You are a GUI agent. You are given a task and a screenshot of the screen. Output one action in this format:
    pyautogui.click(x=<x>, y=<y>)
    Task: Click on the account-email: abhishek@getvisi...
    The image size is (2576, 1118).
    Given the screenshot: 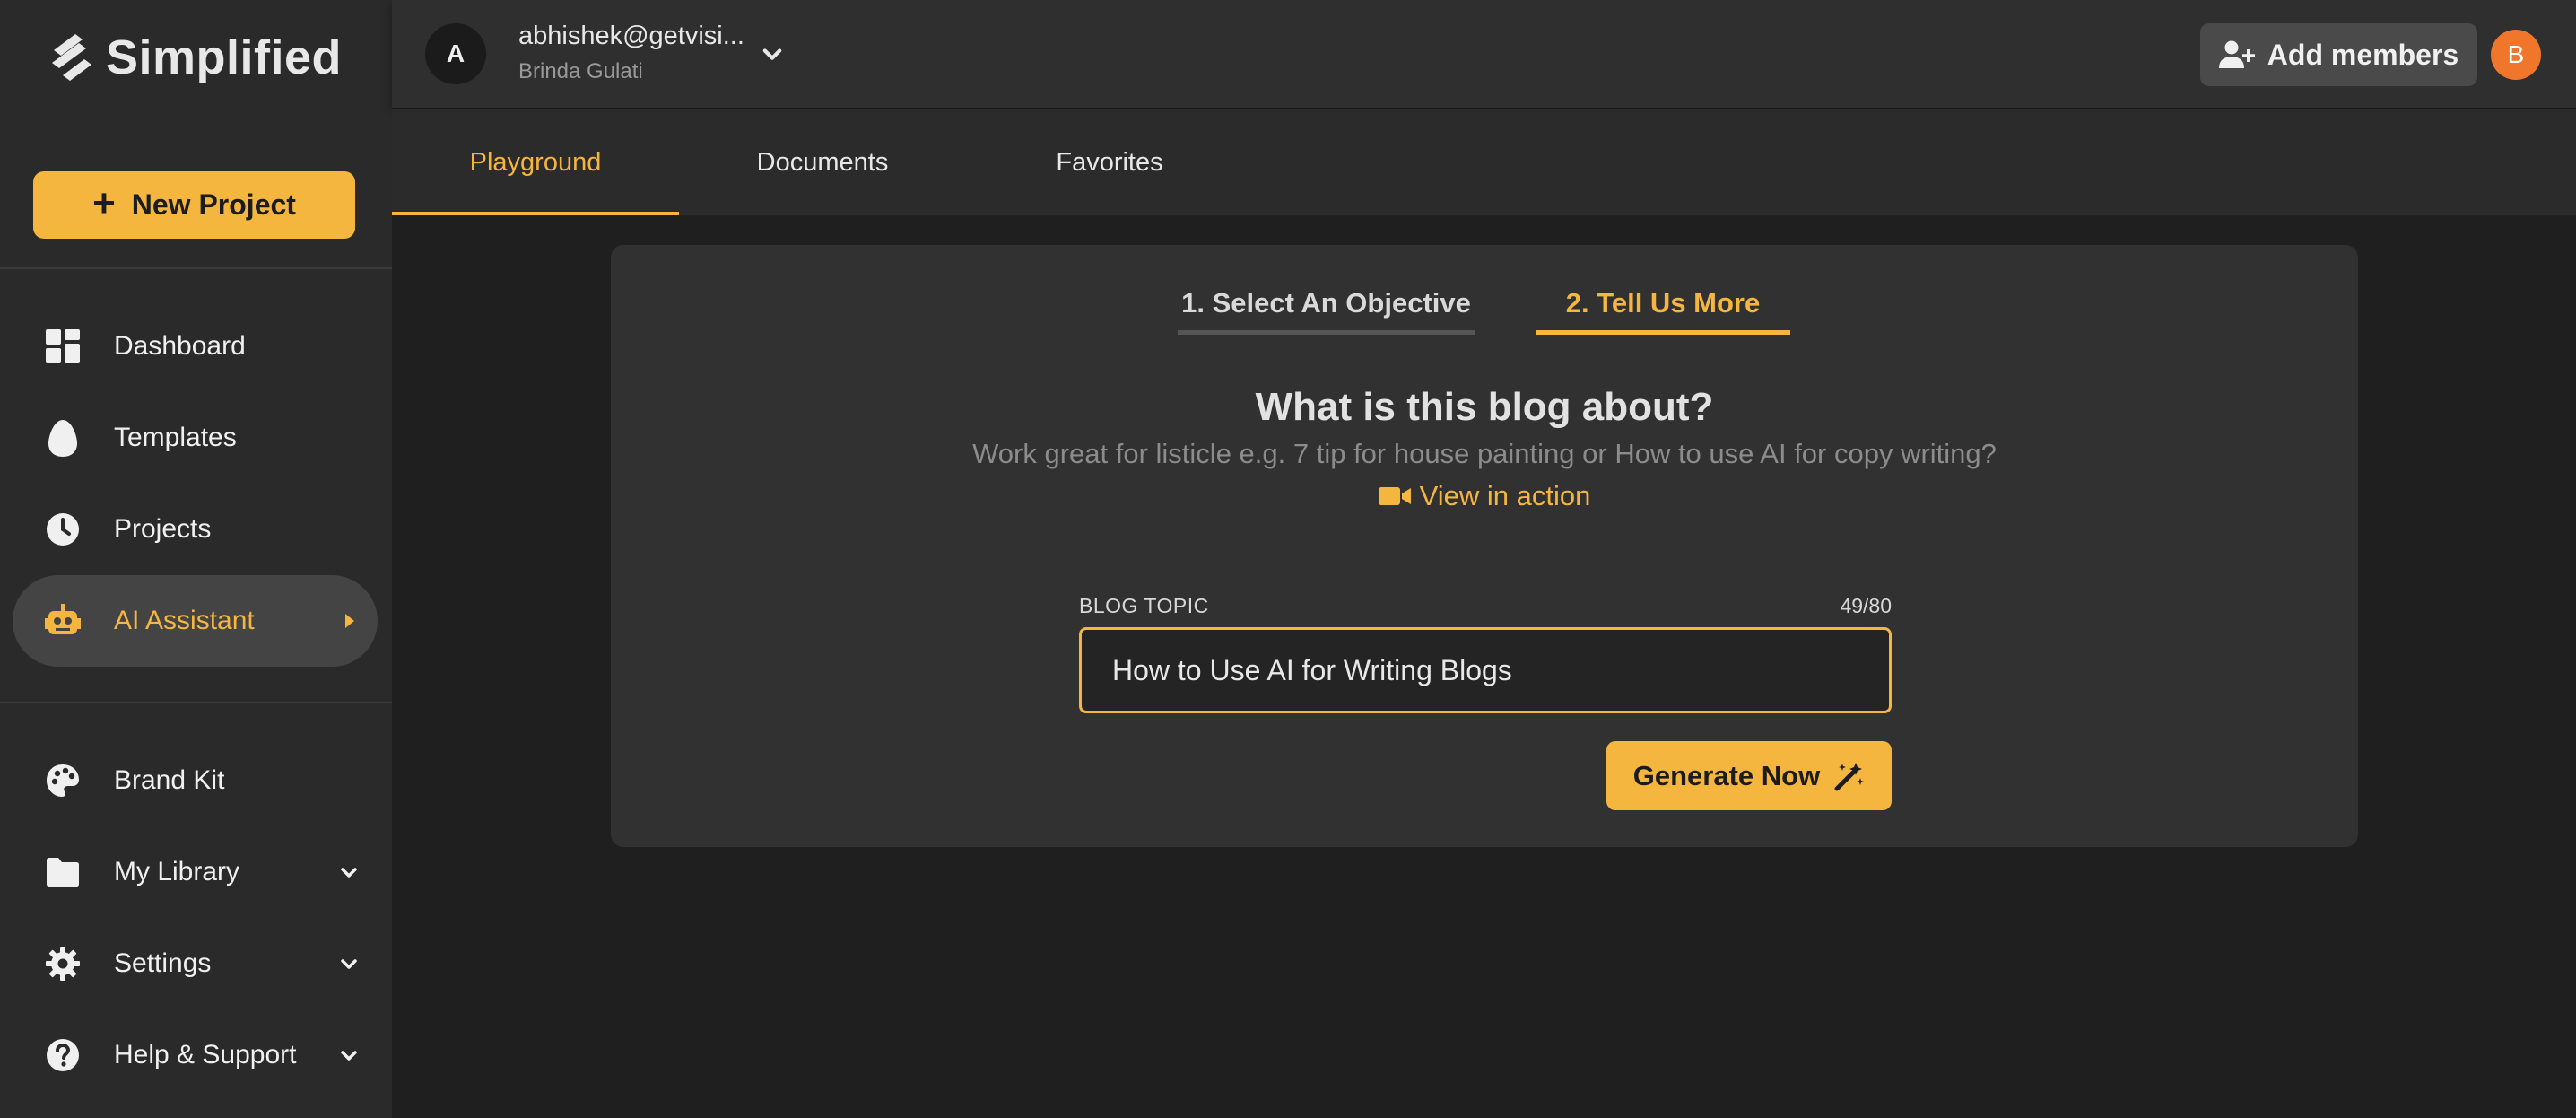 What is the action you would take?
    pyautogui.click(x=631, y=36)
    